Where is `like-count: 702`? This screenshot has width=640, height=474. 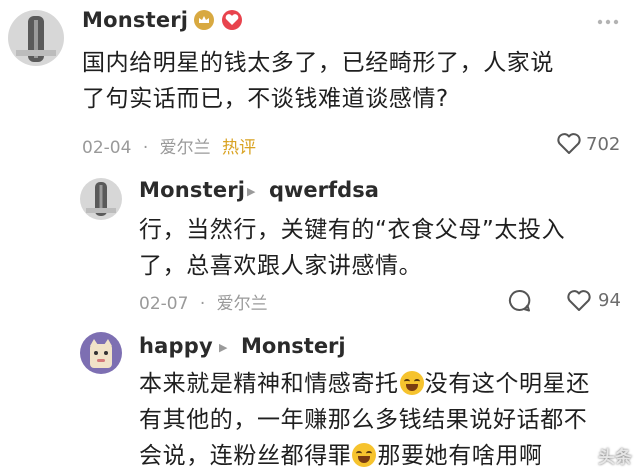
like-count: 702 is located at coordinates (603, 144).